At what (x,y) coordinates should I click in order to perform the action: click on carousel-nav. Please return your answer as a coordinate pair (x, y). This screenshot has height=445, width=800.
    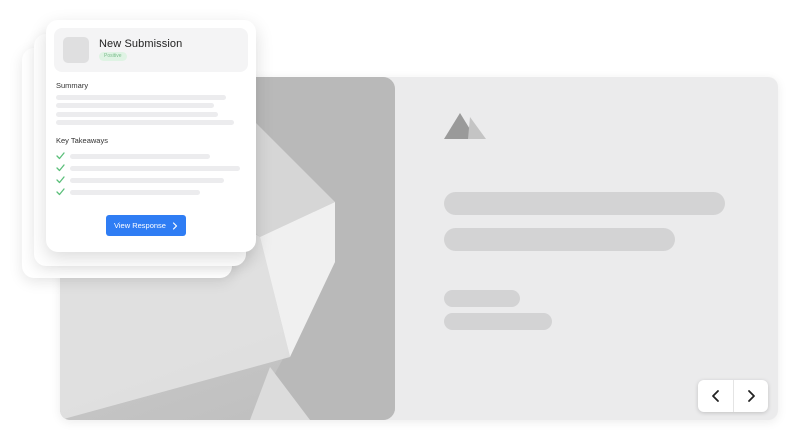
    Looking at the image, I should click on (733, 396).